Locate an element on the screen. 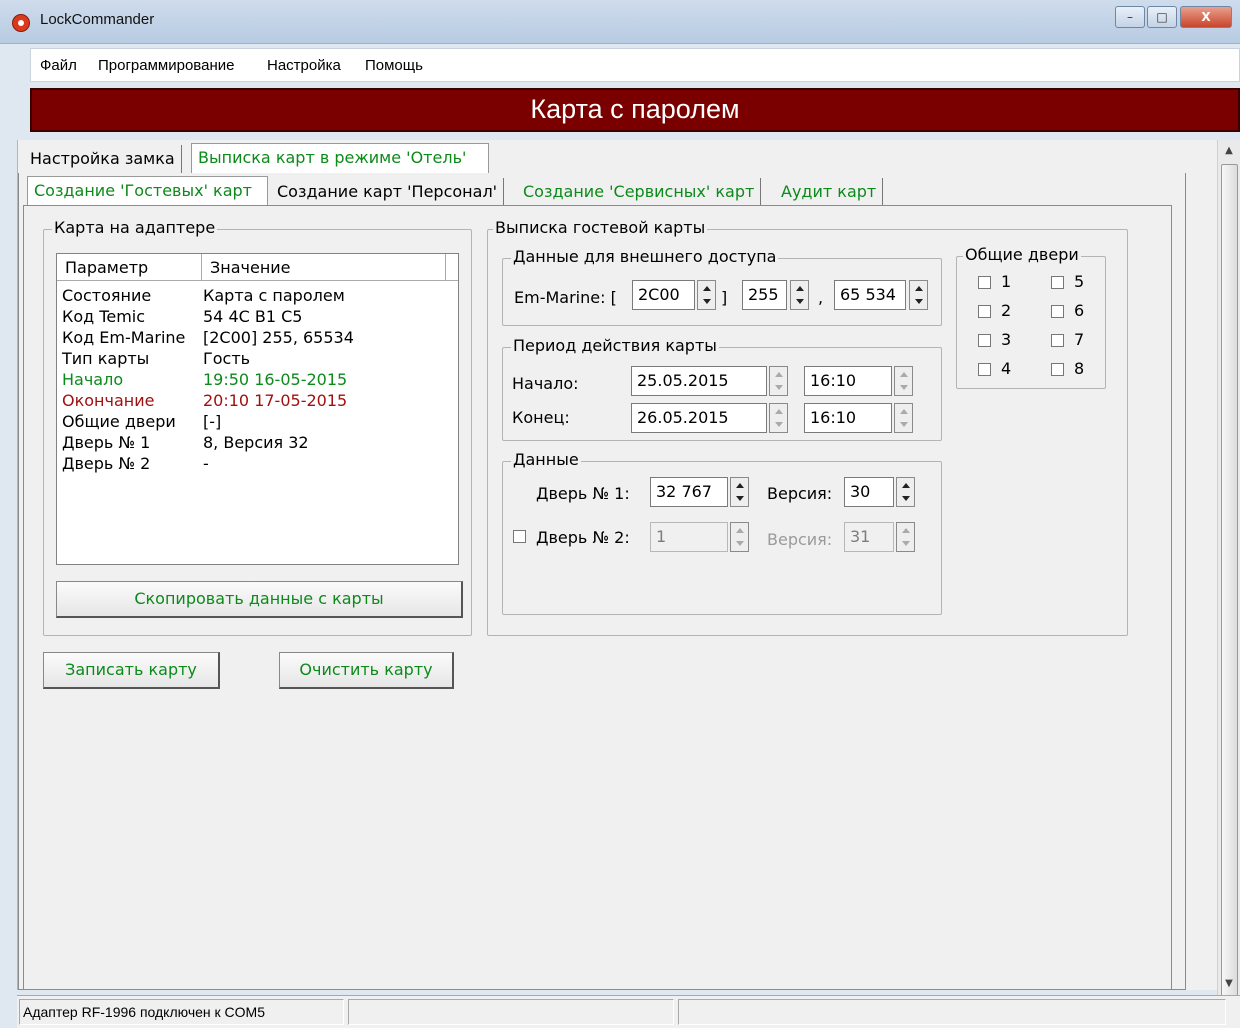 This screenshot has width=1240, height=1028. version1-input: 30 is located at coordinates (869, 492).